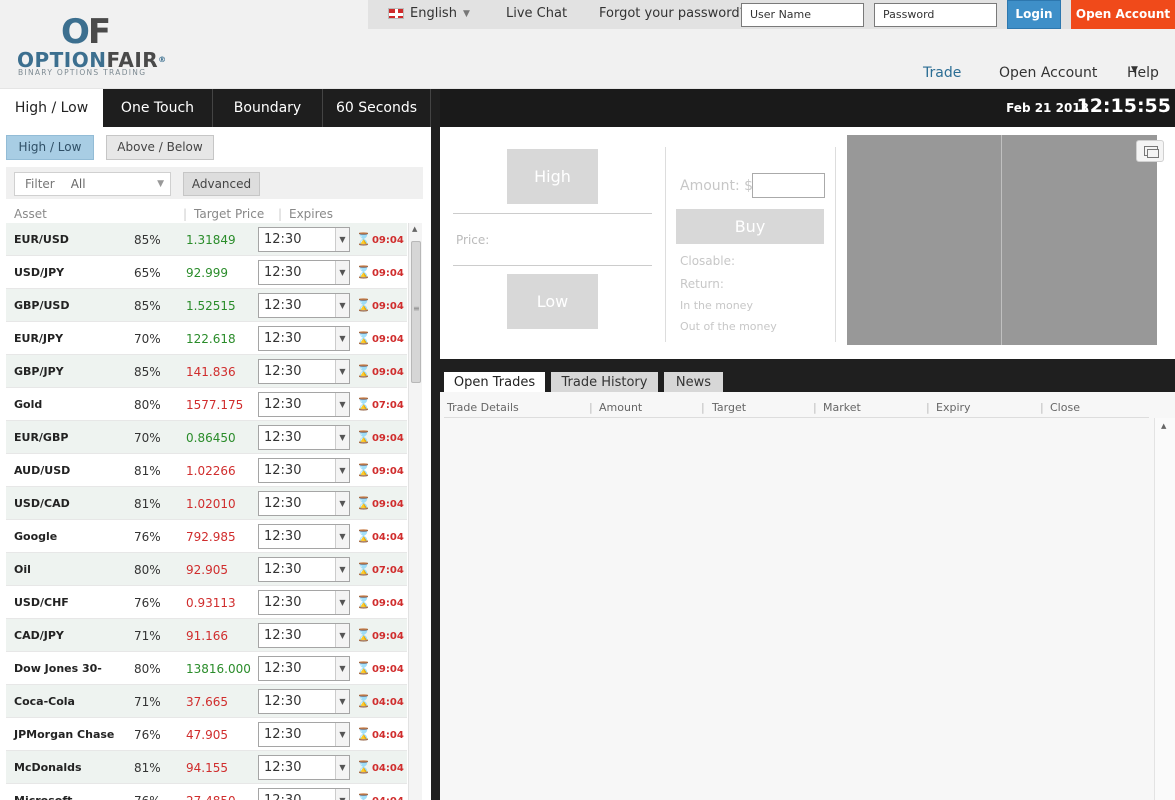  What do you see at coordinates (206, 635) in the screenshot?
I see `asset-row: CAD/JPY 71% 91.166 12:30 ▼ ⌛09:04` at bounding box center [206, 635].